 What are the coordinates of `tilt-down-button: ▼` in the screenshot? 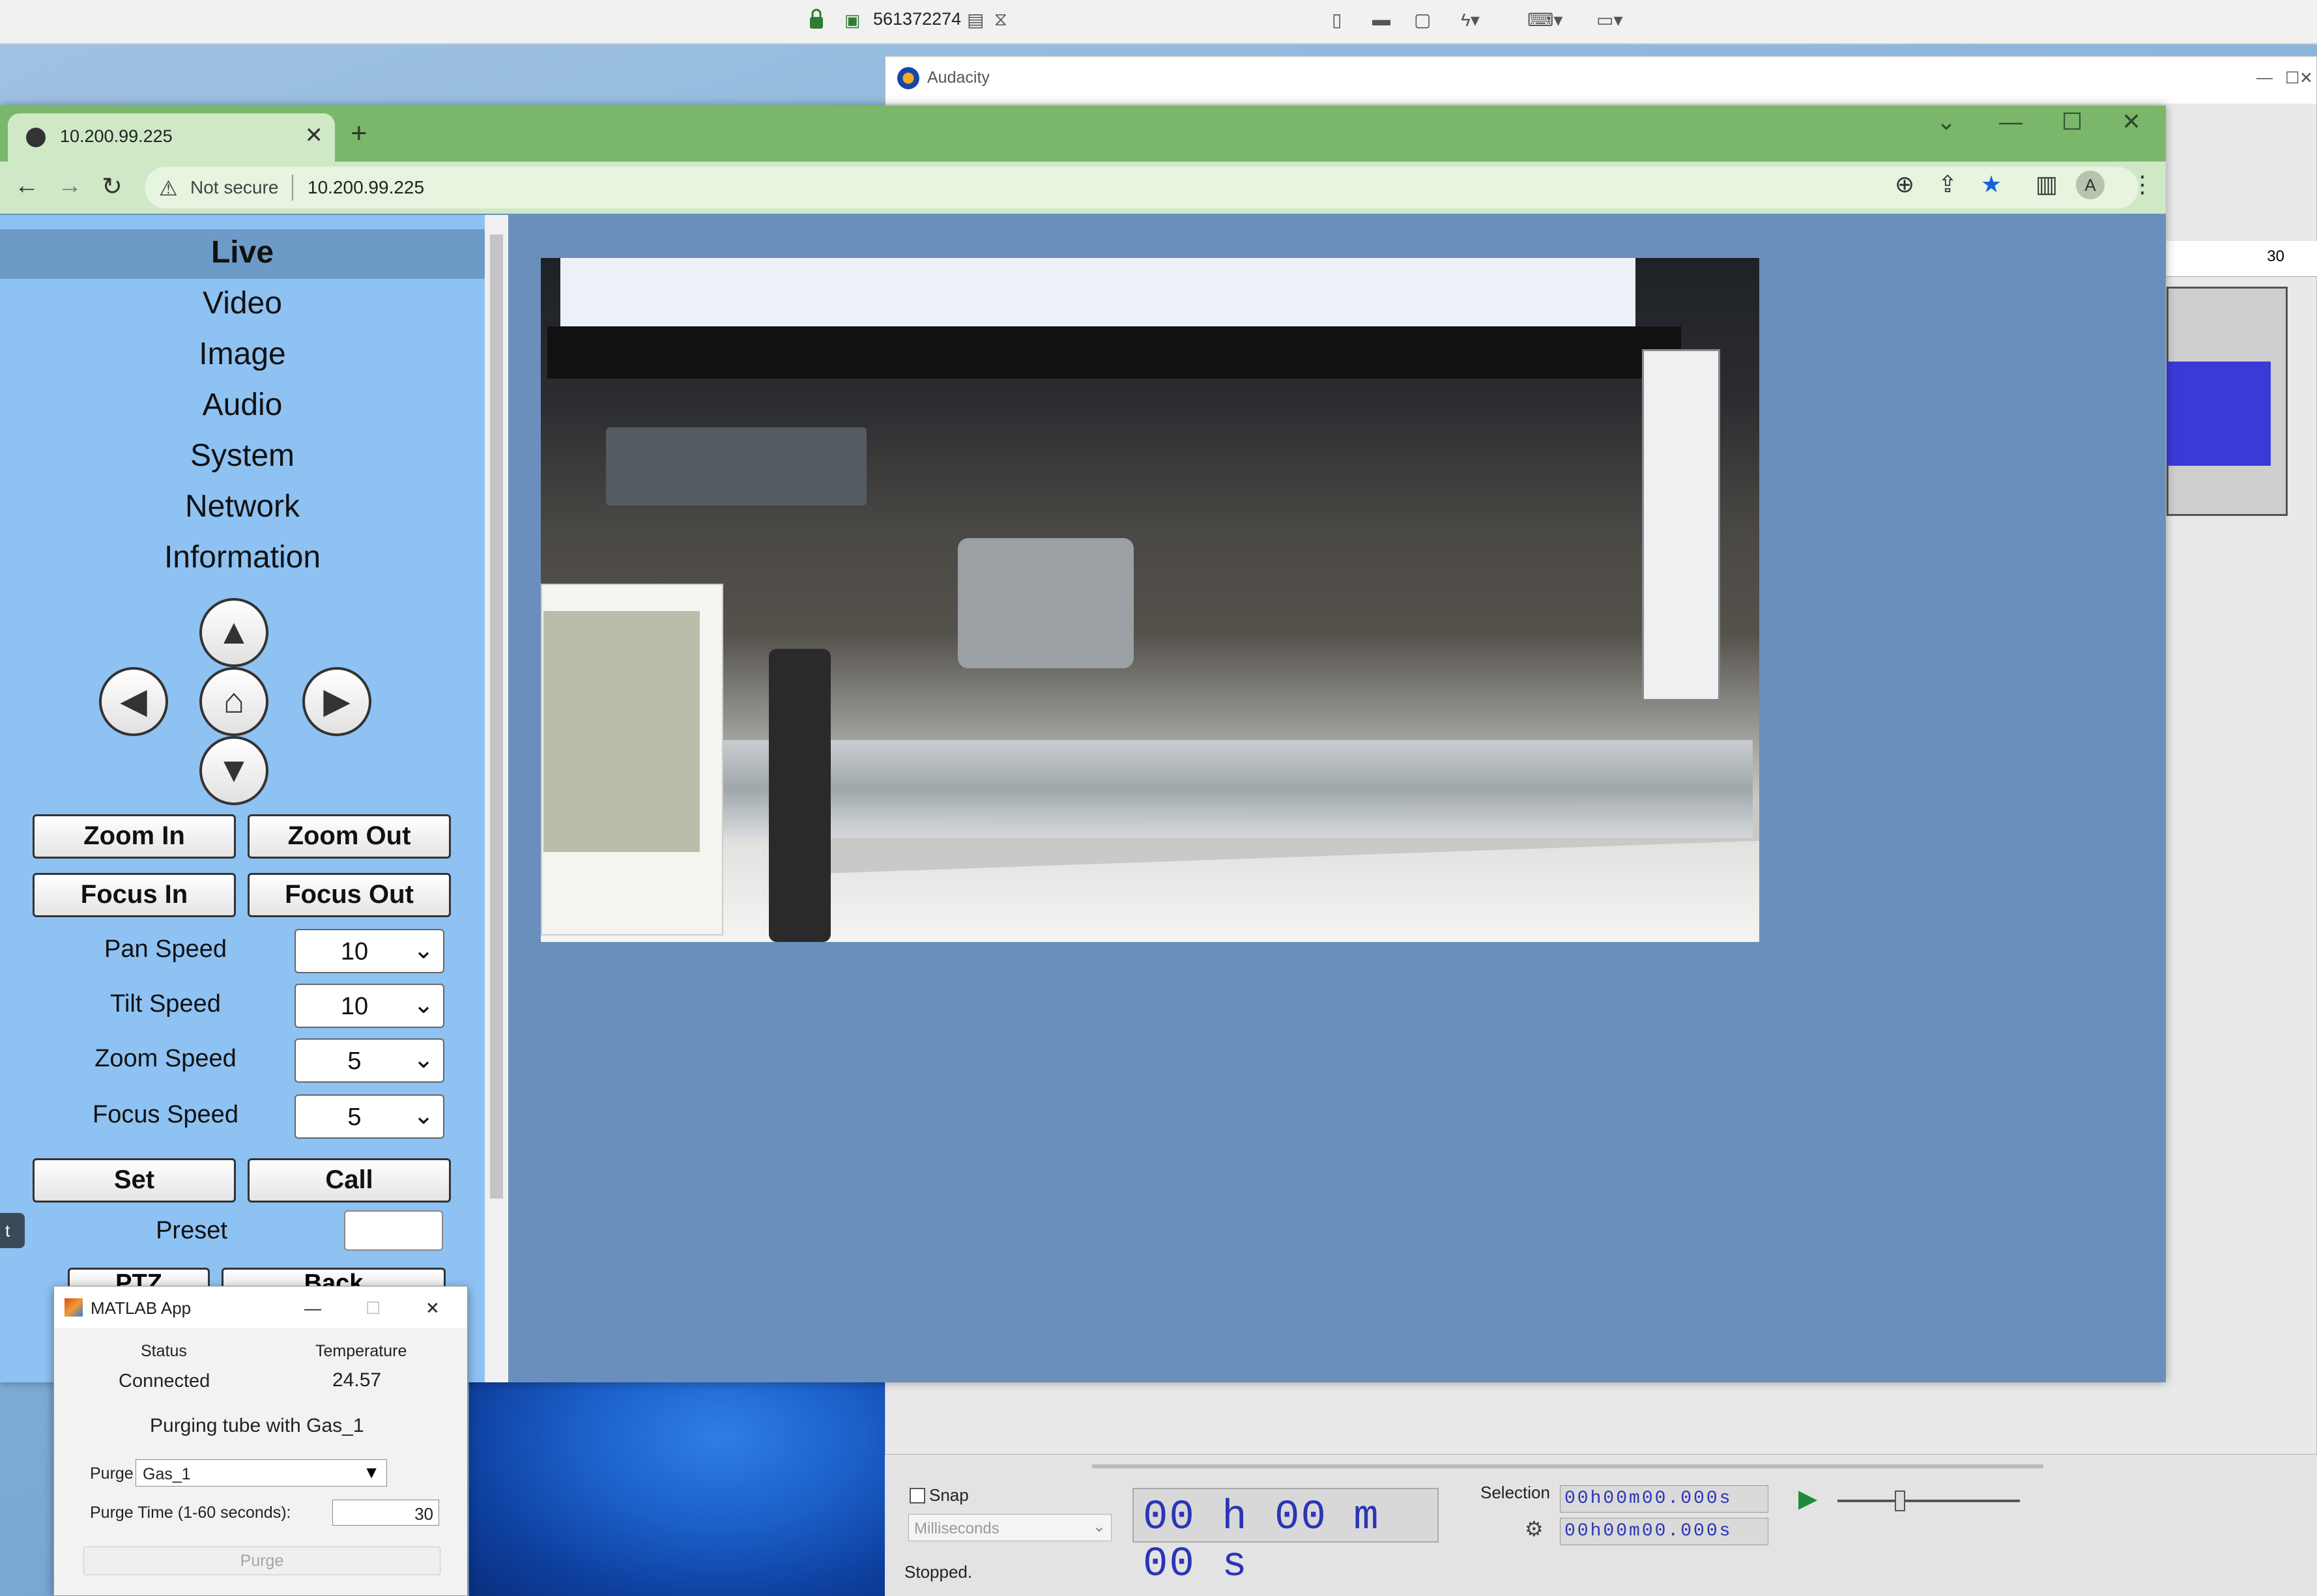 It's located at (233, 771).